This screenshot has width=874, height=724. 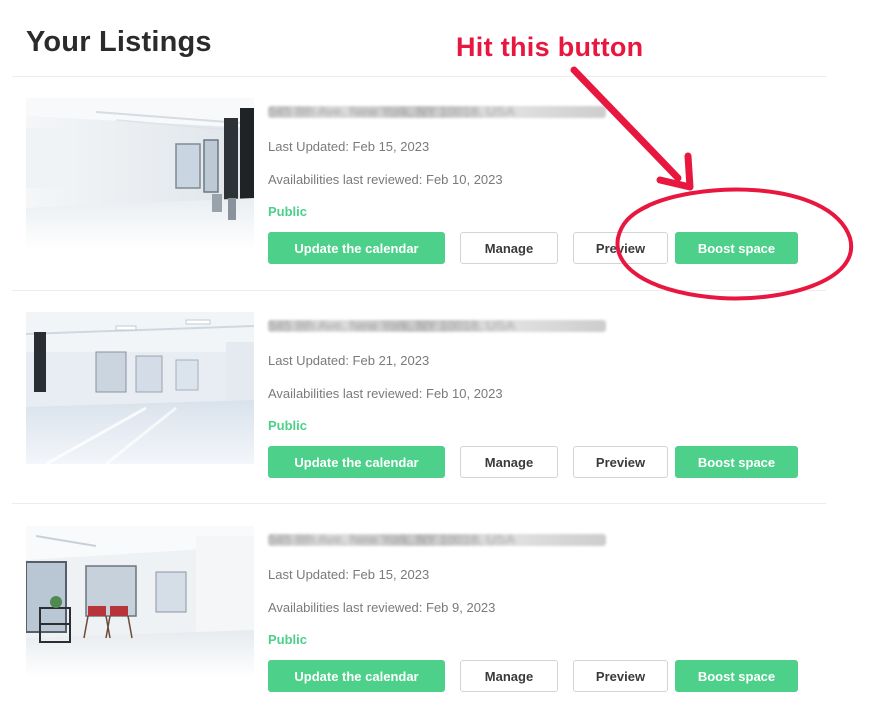 I want to click on last-updated-text: Last Updated: Feb 21, 2023, so click(x=349, y=360).